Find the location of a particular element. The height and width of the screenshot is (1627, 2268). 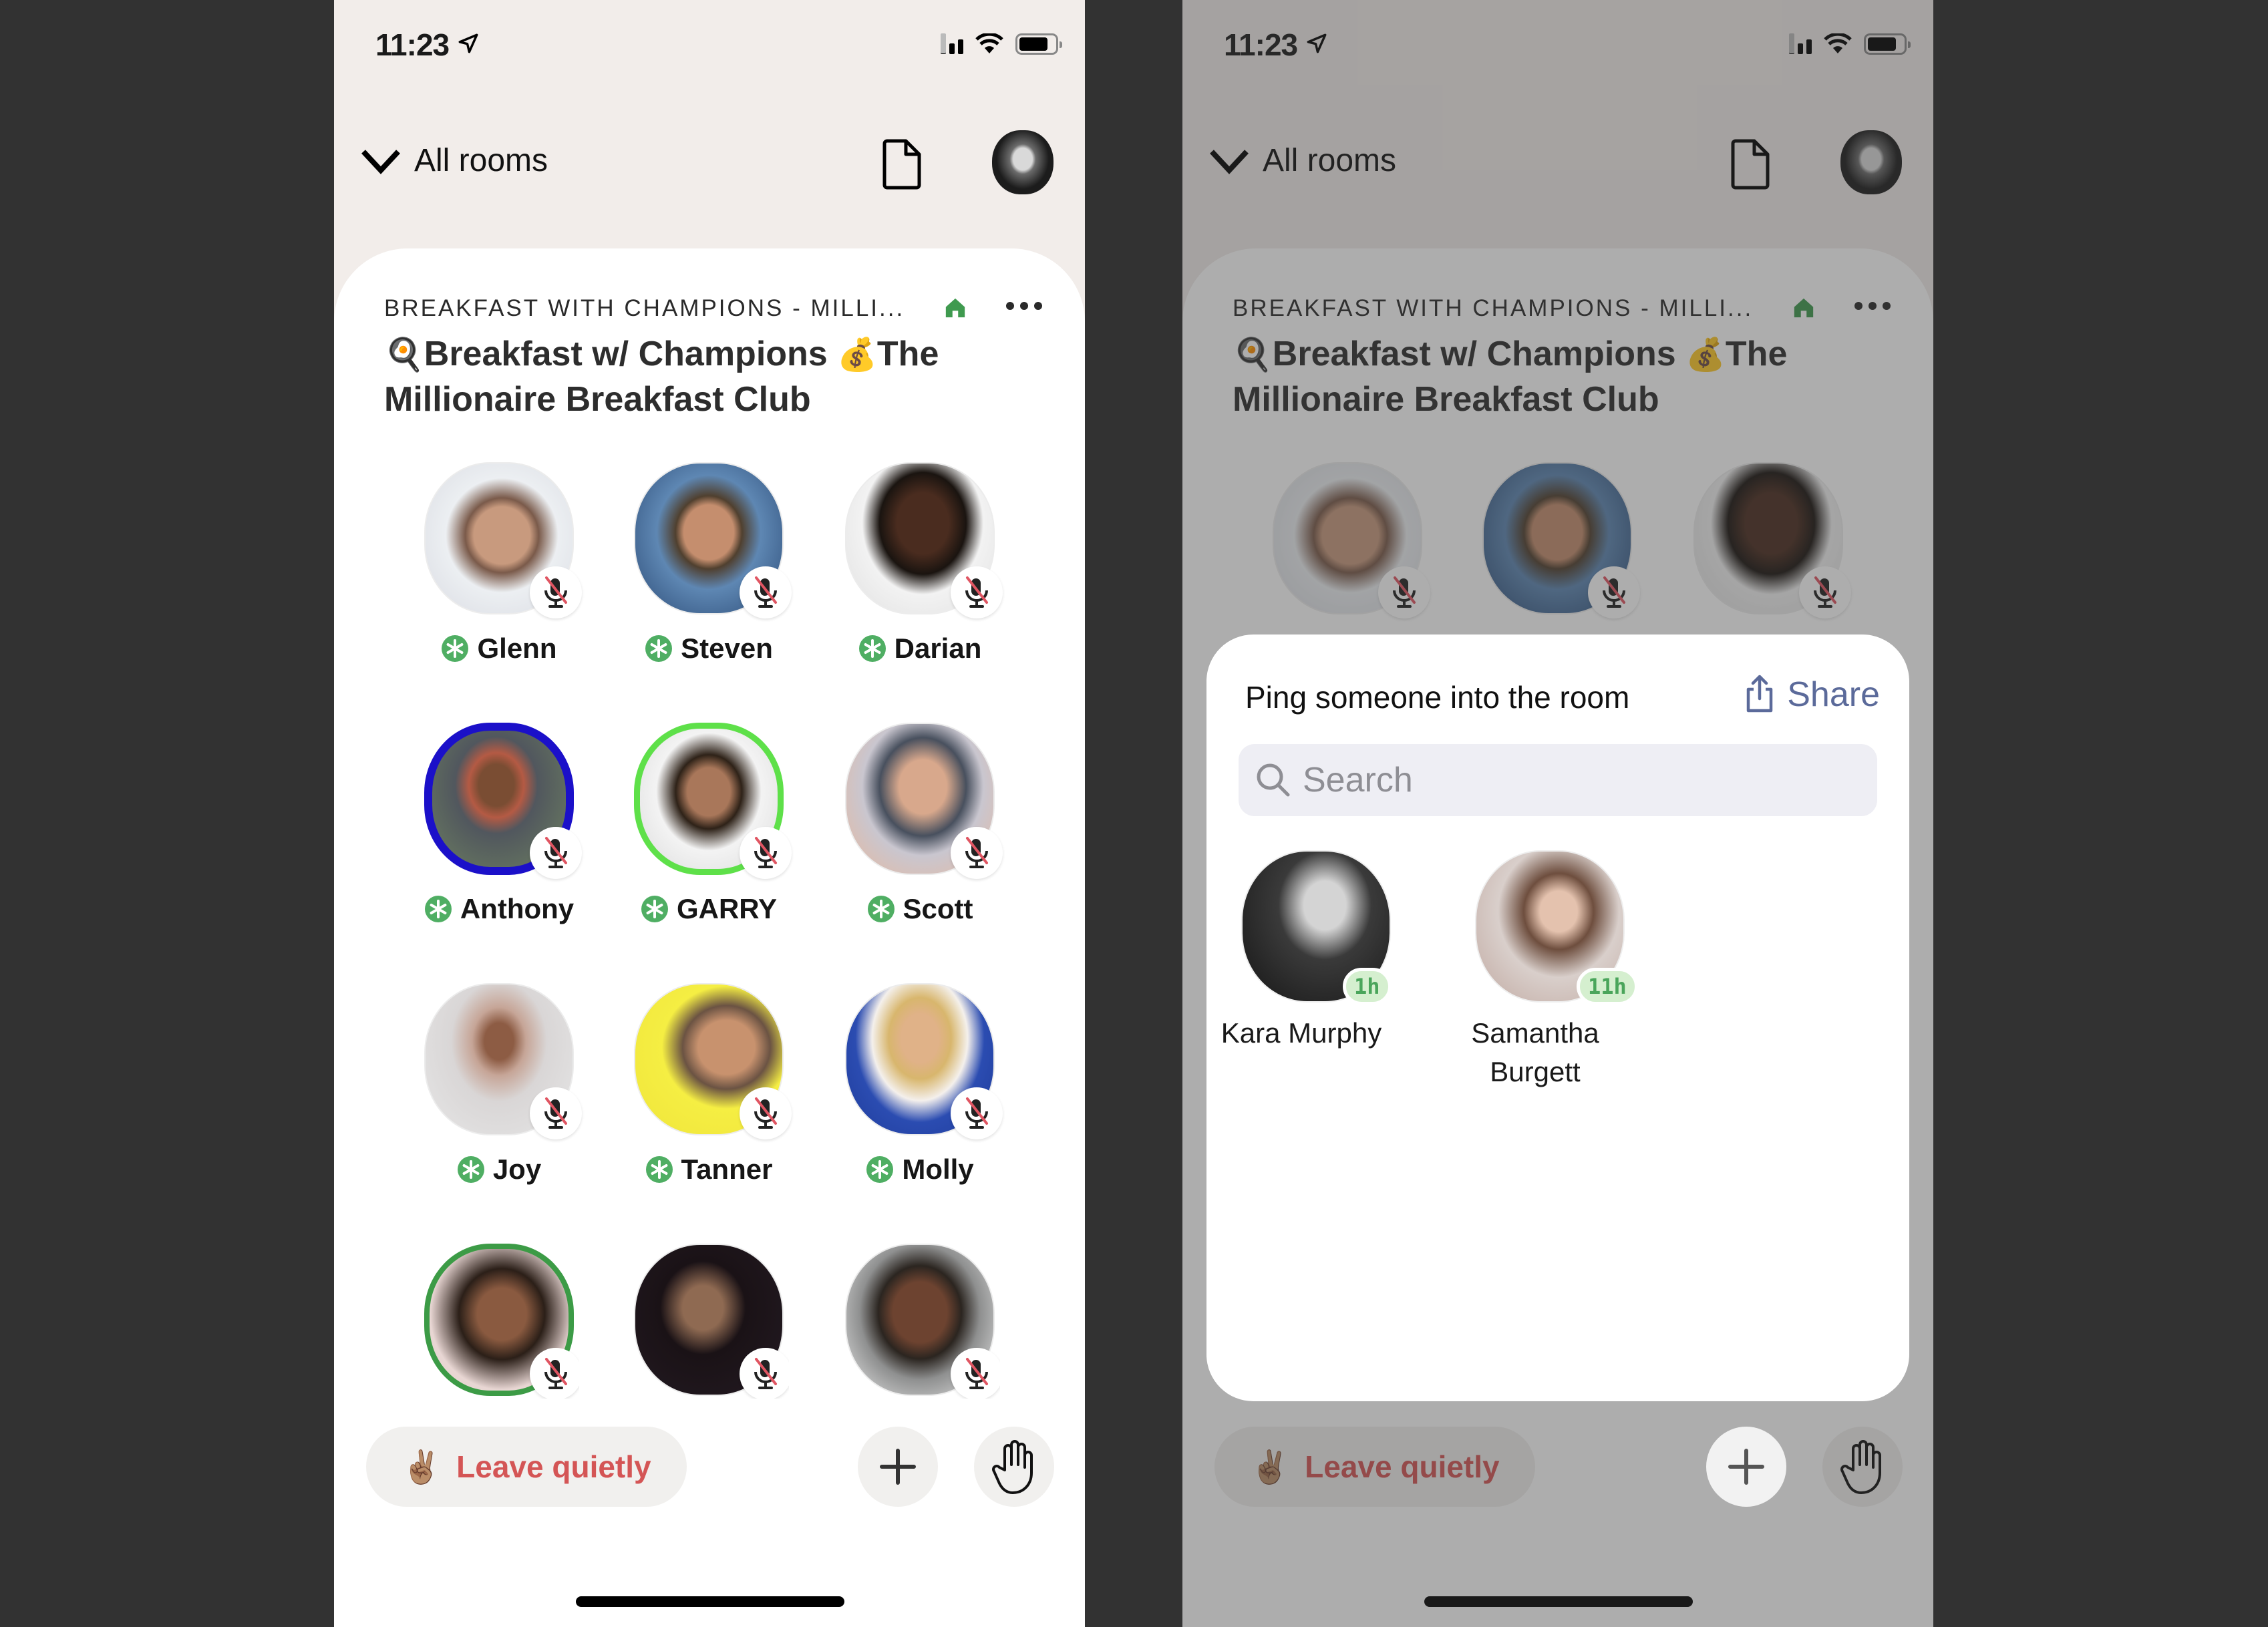

ping-person: 11h Samantha Burgett is located at coordinates (1536, 977).